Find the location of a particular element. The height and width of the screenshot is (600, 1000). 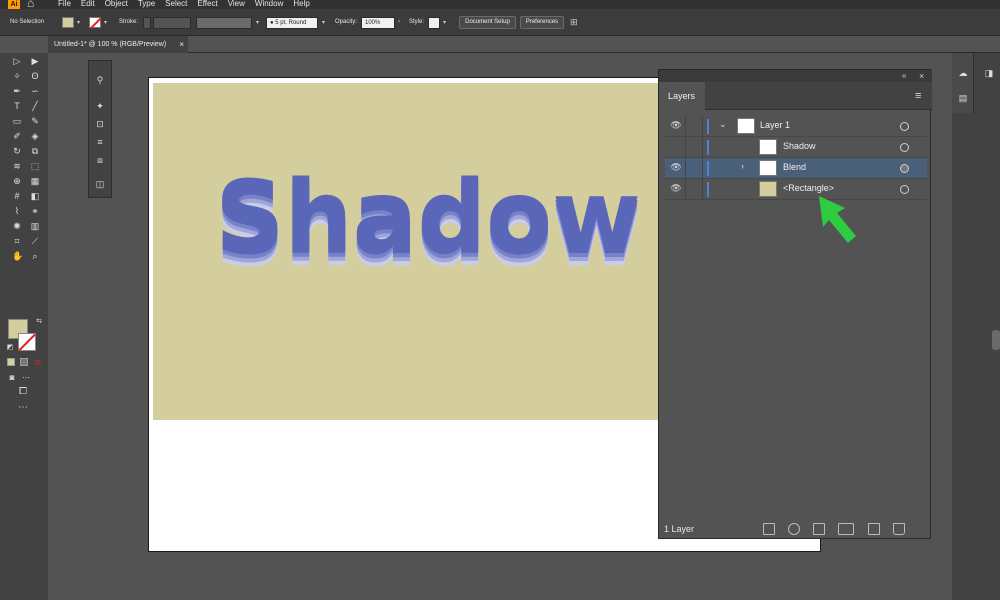

menu-effect: Effect is located at coordinates (207, 4).